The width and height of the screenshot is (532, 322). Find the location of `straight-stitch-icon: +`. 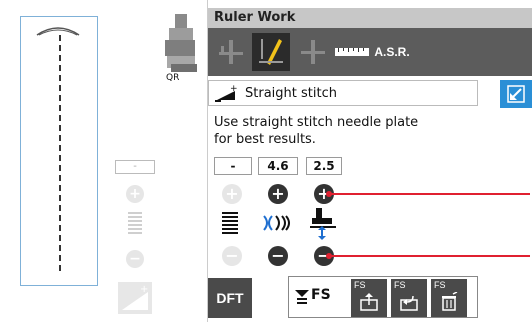

straight-stitch-icon: + is located at coordinates (226, 93).